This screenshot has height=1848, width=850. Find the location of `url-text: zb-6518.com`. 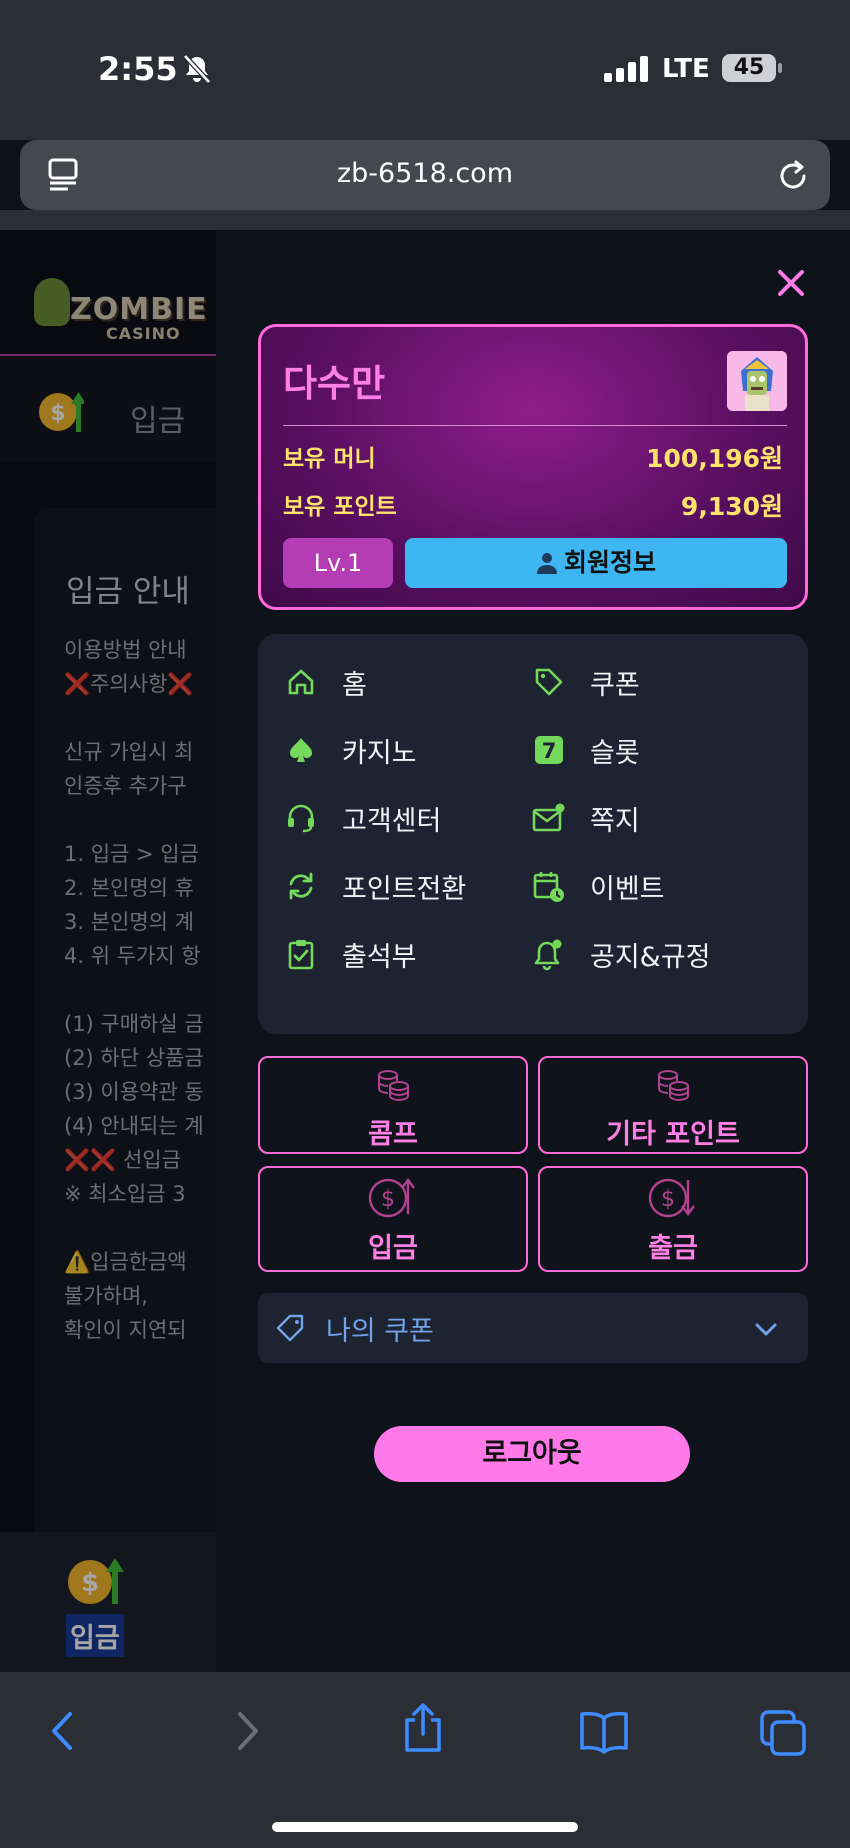

url-text: zb-6518.com is located at coordinates (425, 173).